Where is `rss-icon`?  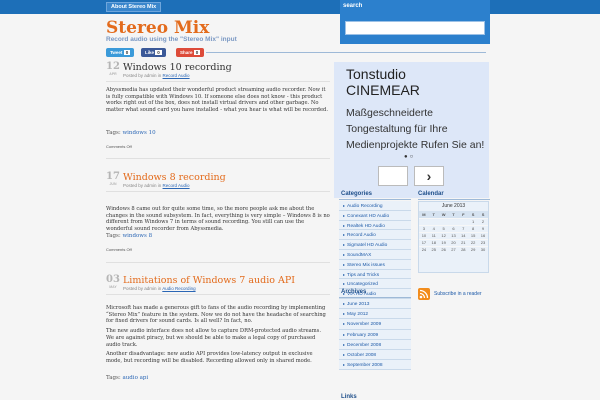
rss-icon is located at coordinates (424, 294).